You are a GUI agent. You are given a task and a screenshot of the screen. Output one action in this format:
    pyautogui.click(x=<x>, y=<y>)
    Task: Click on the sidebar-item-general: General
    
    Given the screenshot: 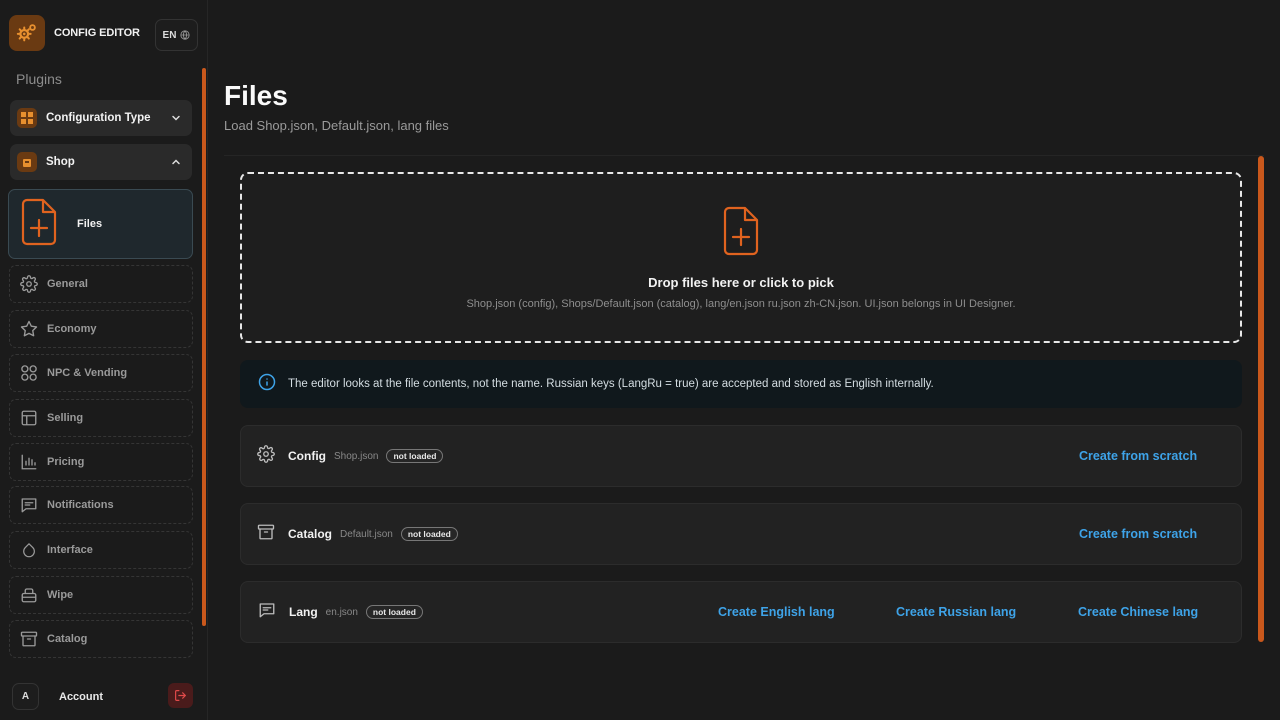 What is the action you would take?
    pyautogui.click(x=101, y=284)
    